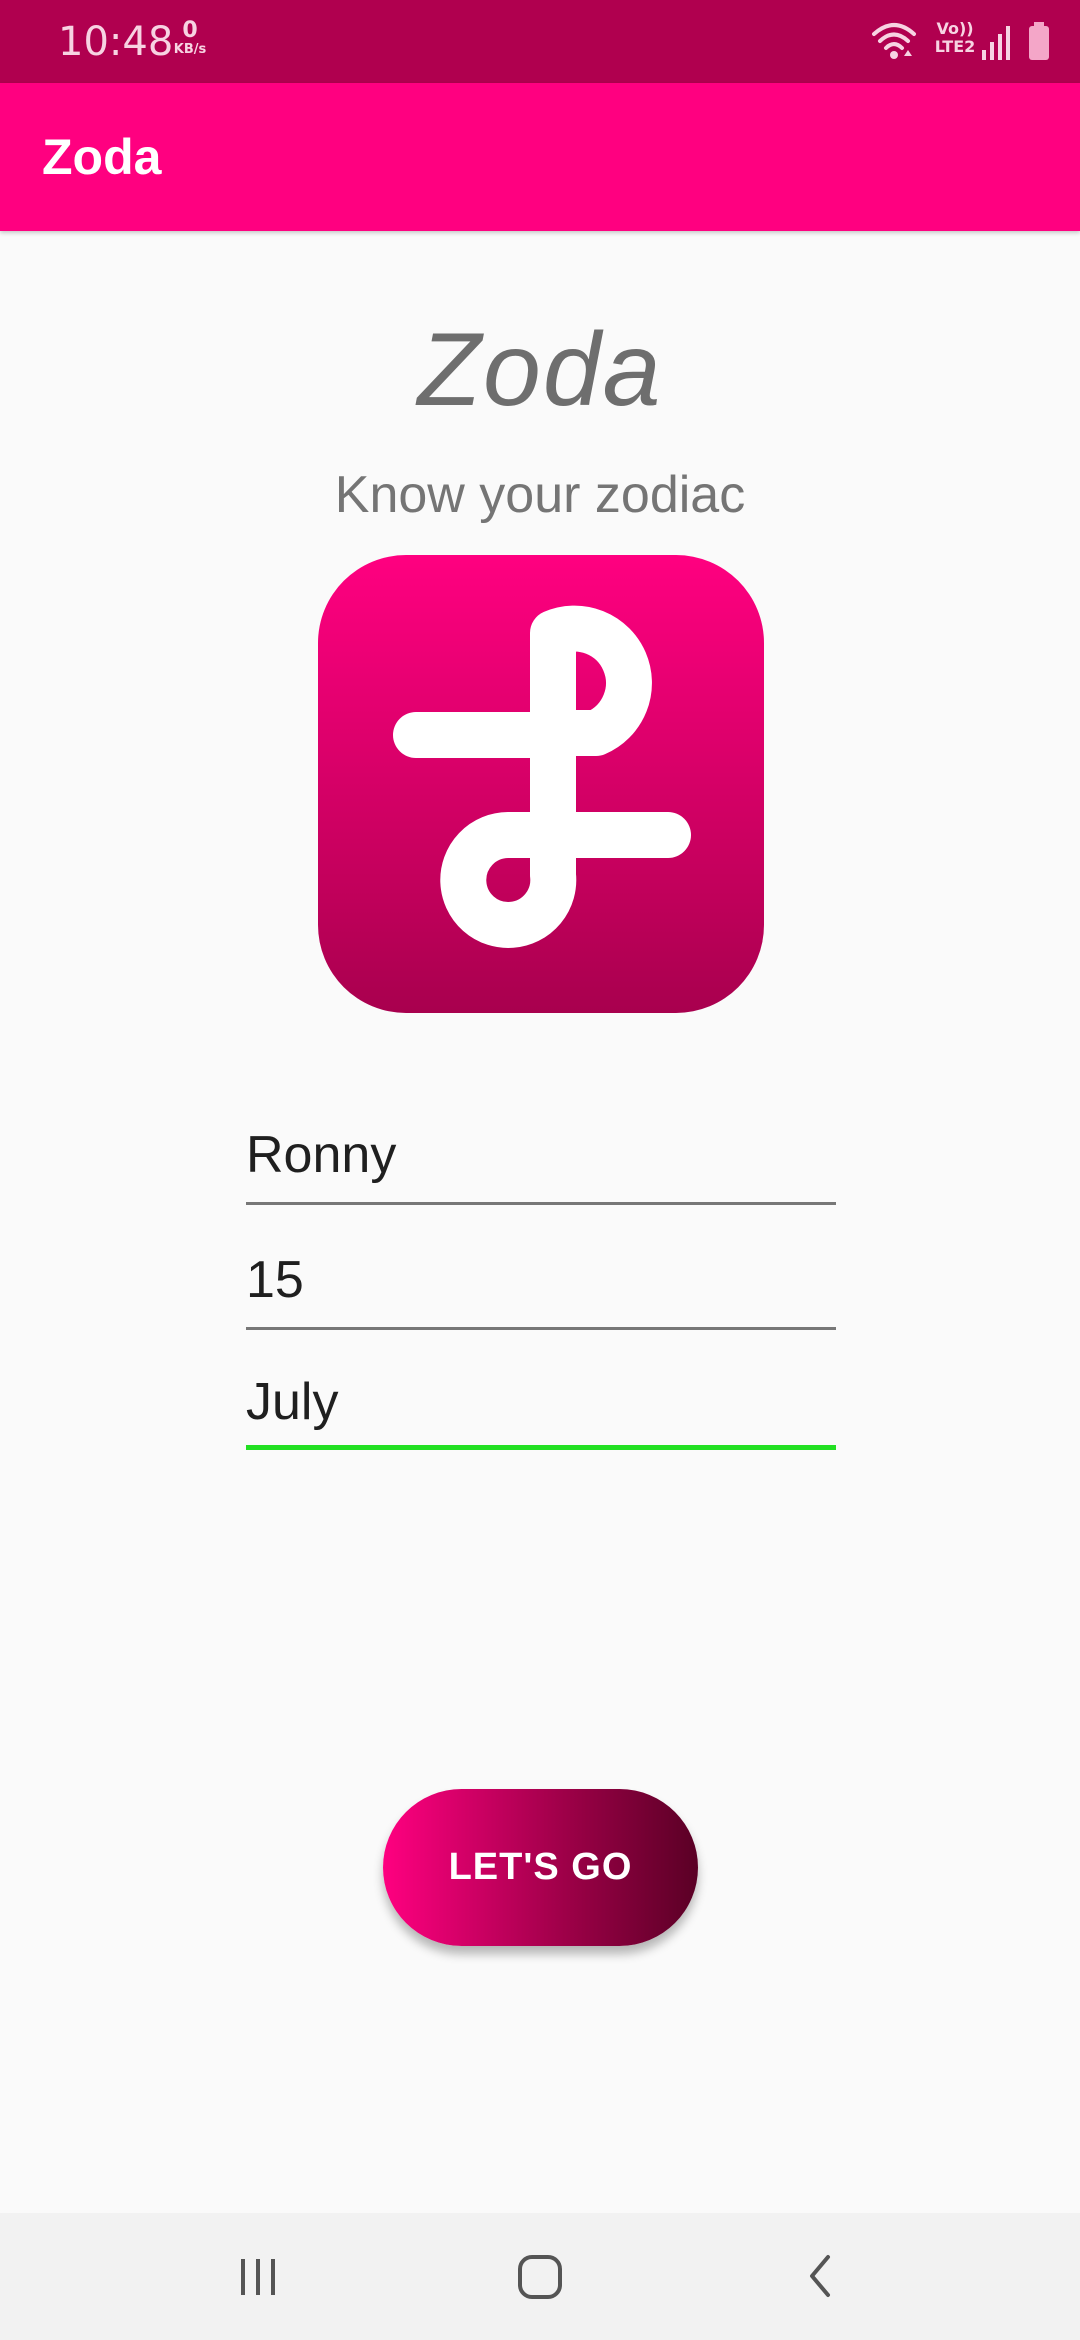  I want to click on name-field-value: Ronny, so click(321, 1155).